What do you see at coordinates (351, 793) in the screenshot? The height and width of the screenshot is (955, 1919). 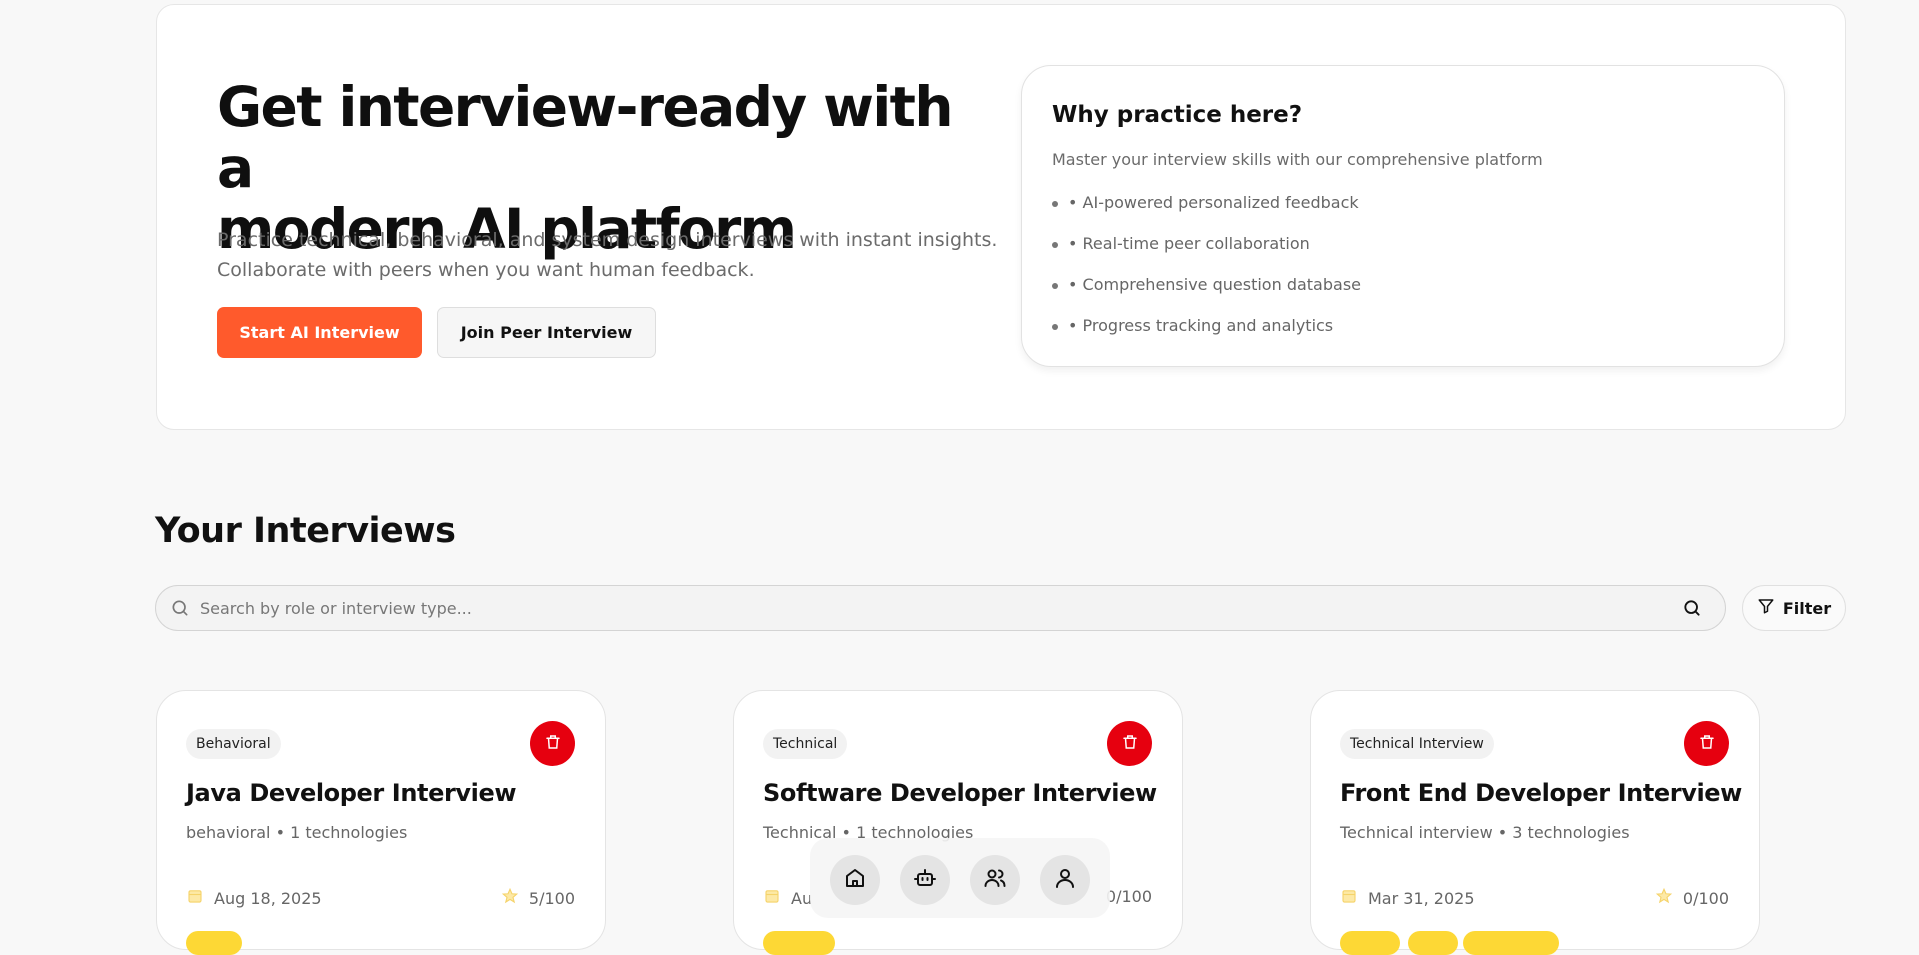 I see `interview-title: Java Developer Interview` at bounding box center [351, 793].